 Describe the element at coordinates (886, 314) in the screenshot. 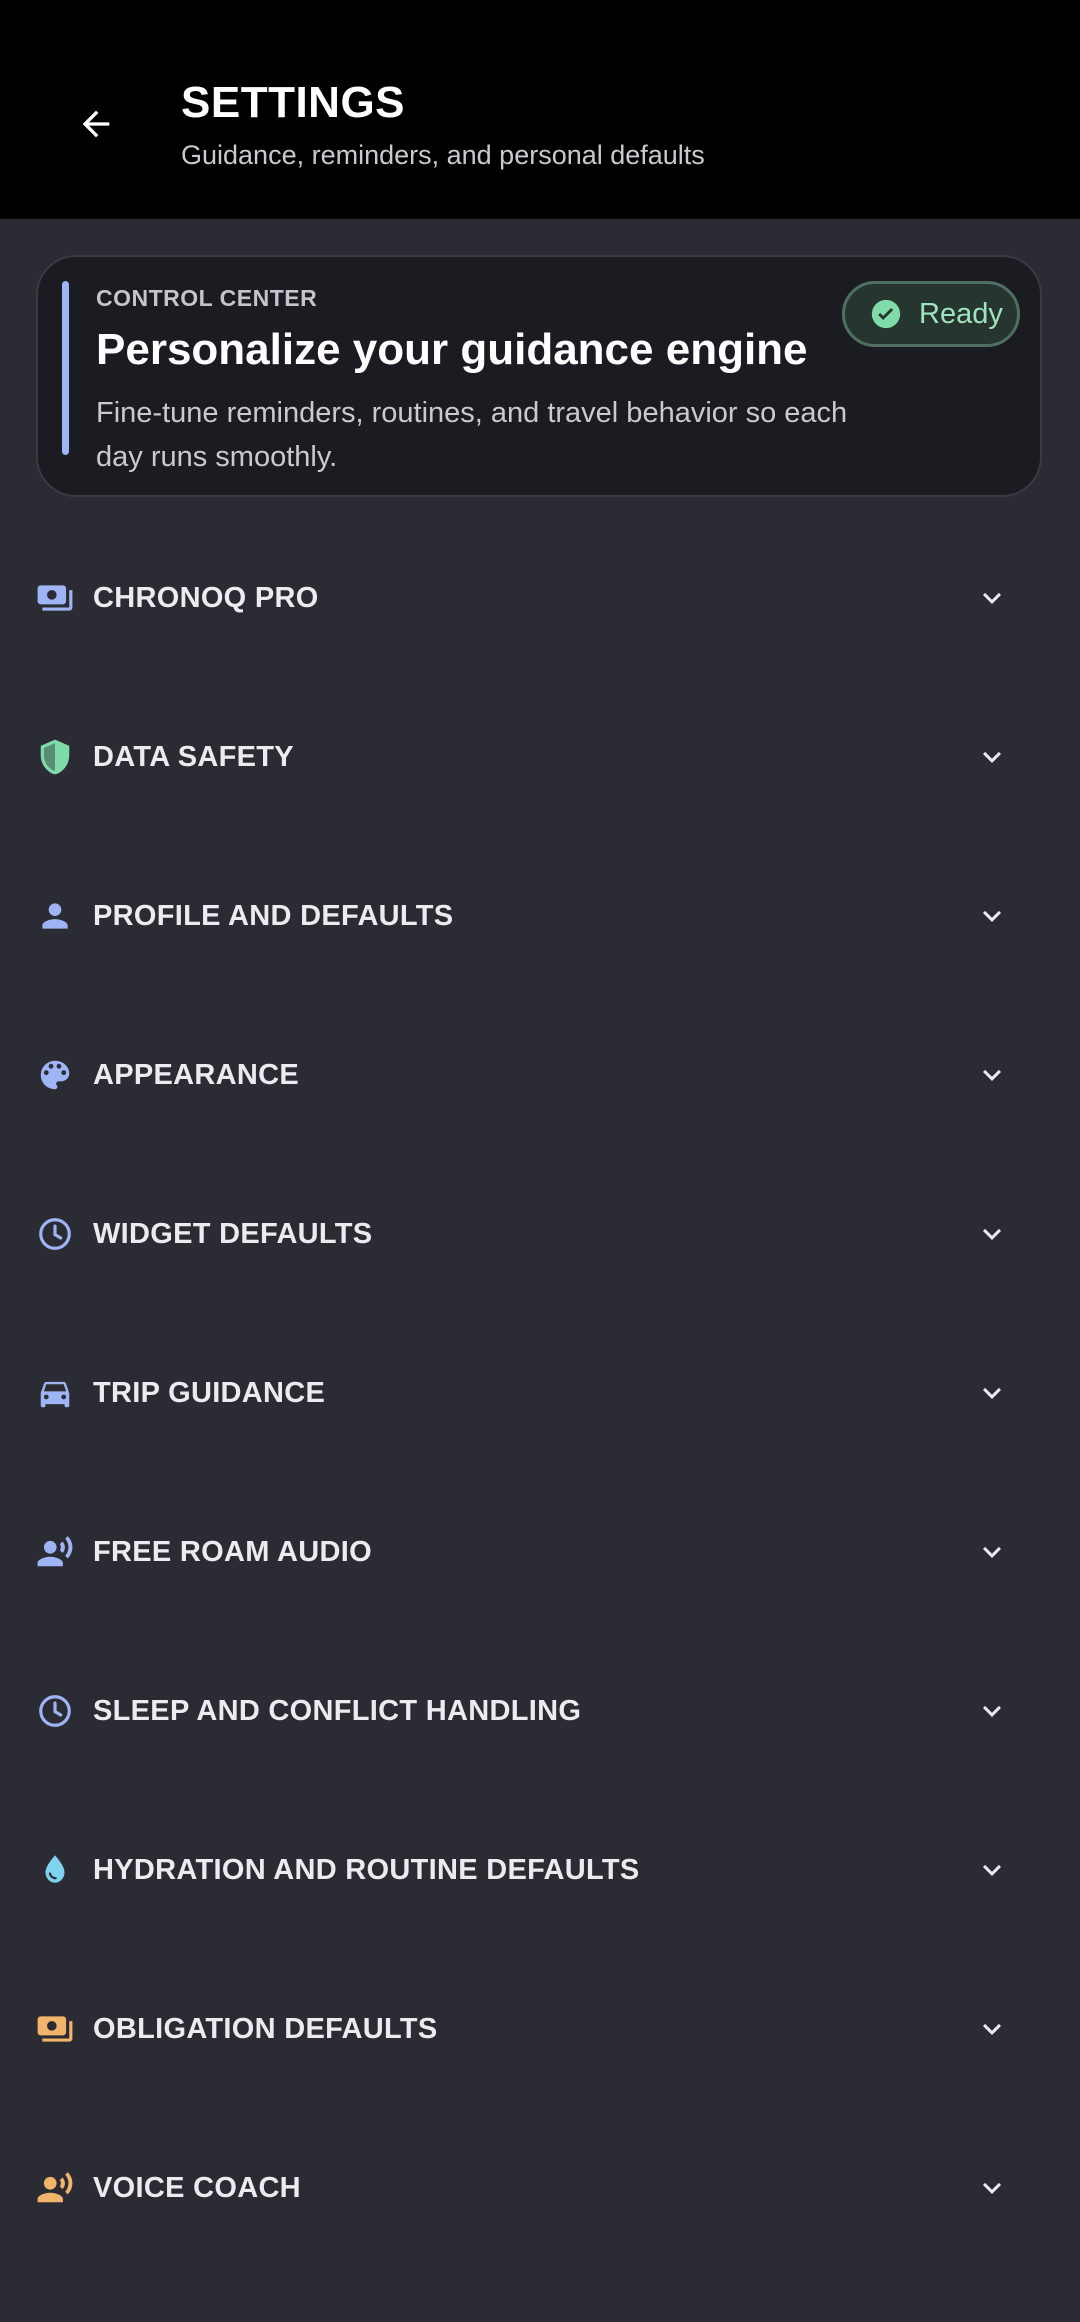

I see `check-circle-icon` at that location.